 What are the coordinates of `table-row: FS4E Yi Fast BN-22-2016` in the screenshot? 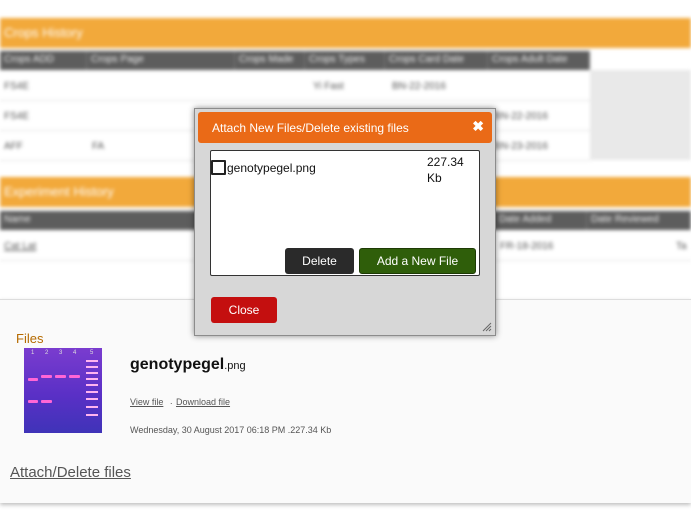 It's located at (295, 86).